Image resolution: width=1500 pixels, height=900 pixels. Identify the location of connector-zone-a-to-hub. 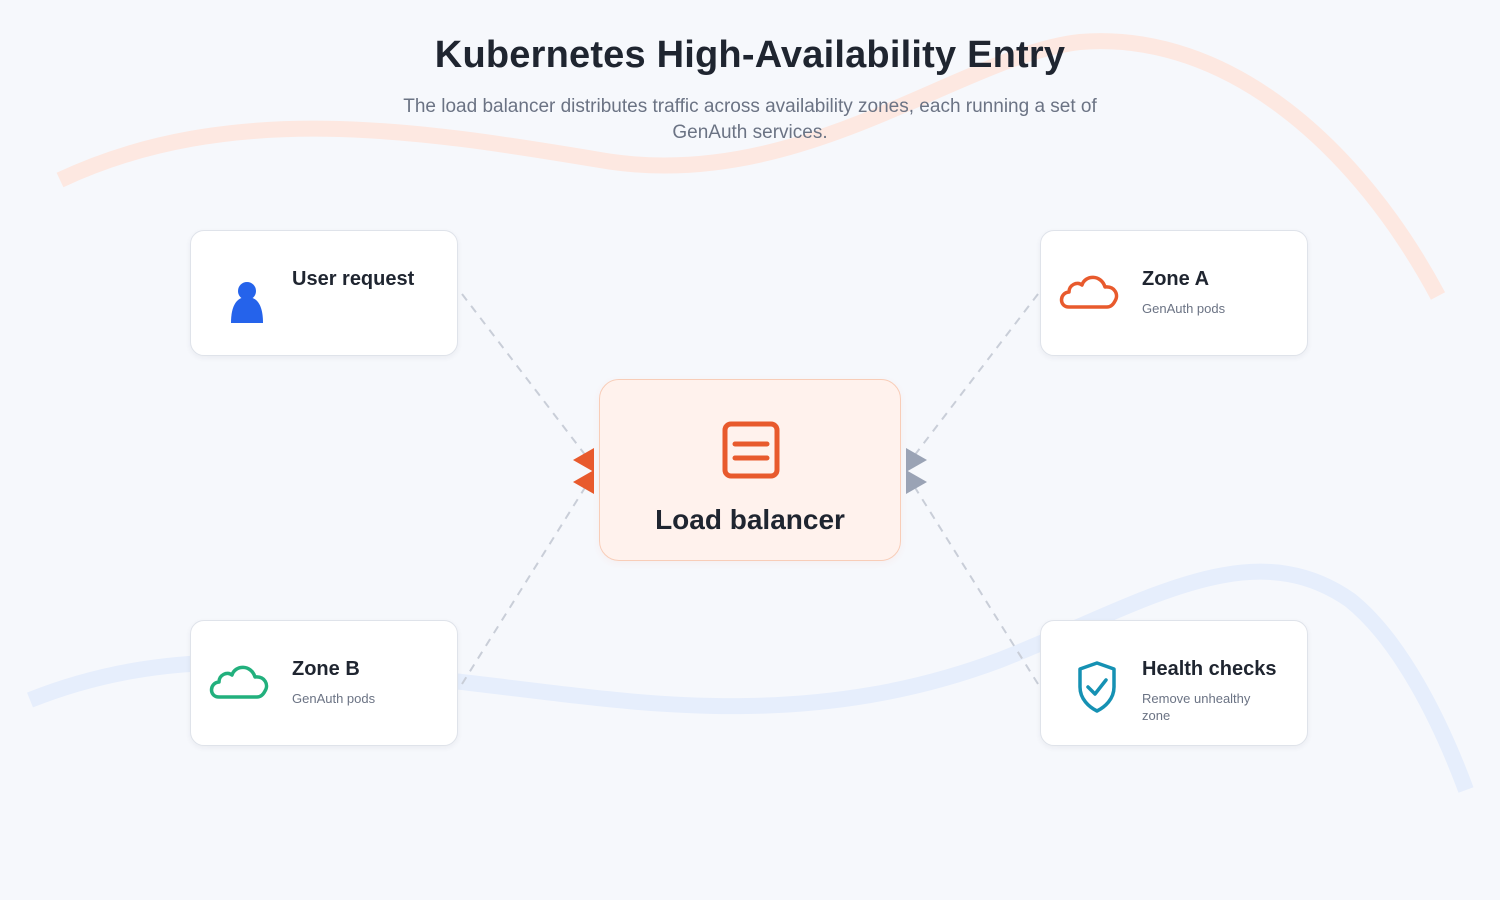
(976, 375).